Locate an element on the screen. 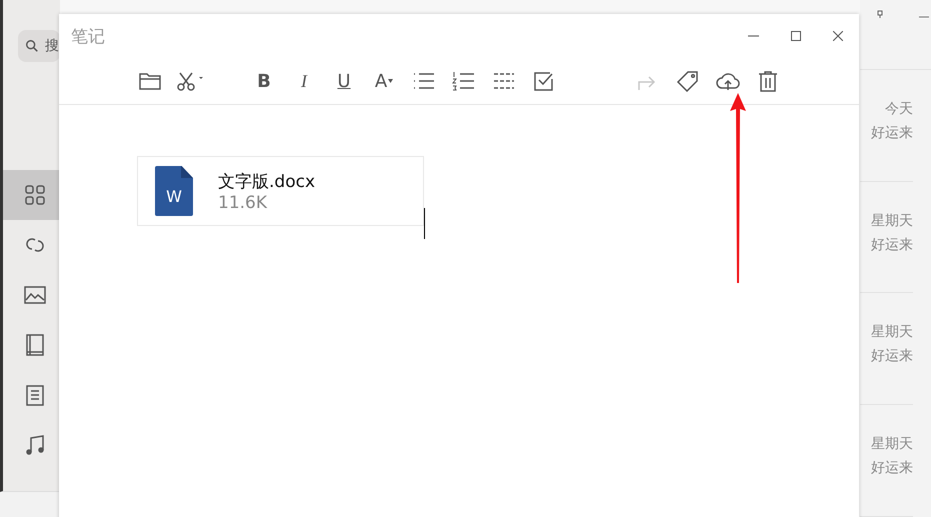  file-size: 11.6K is located at coordinates (243, 202).